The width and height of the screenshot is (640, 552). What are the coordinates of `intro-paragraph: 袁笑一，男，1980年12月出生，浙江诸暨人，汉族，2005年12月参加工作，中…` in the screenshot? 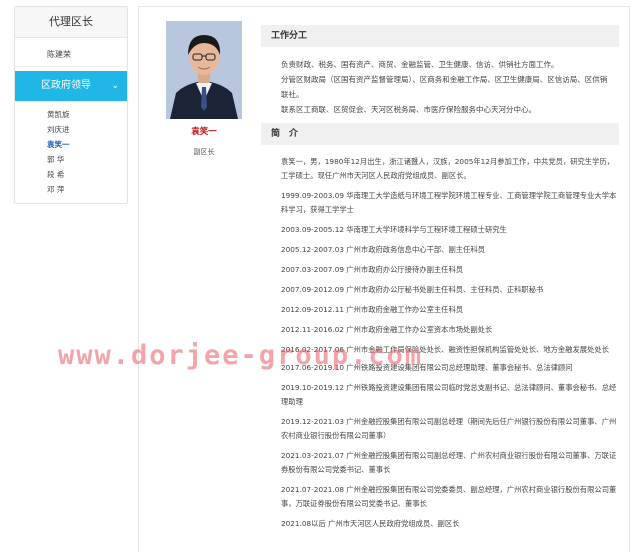 It's located at (447, 168).